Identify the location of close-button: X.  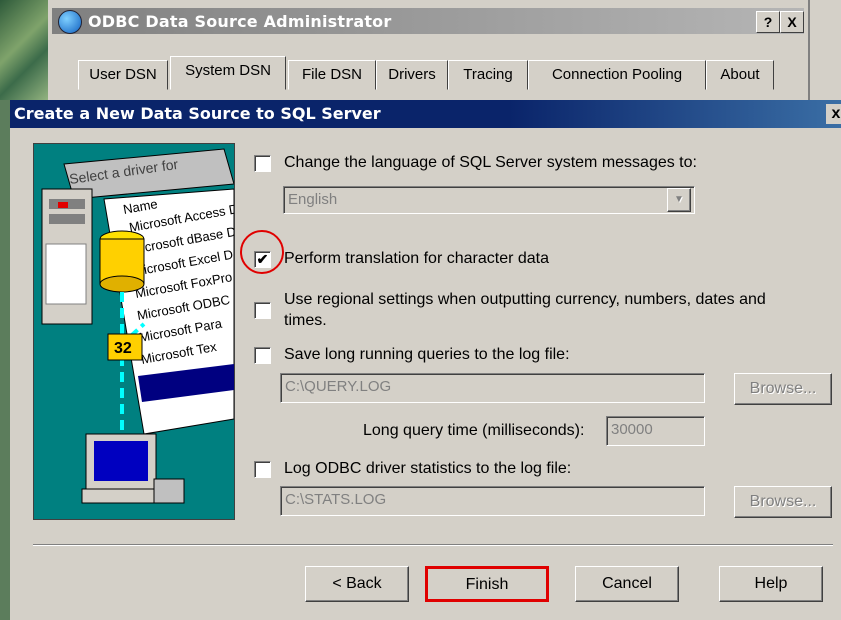
(792, 22).